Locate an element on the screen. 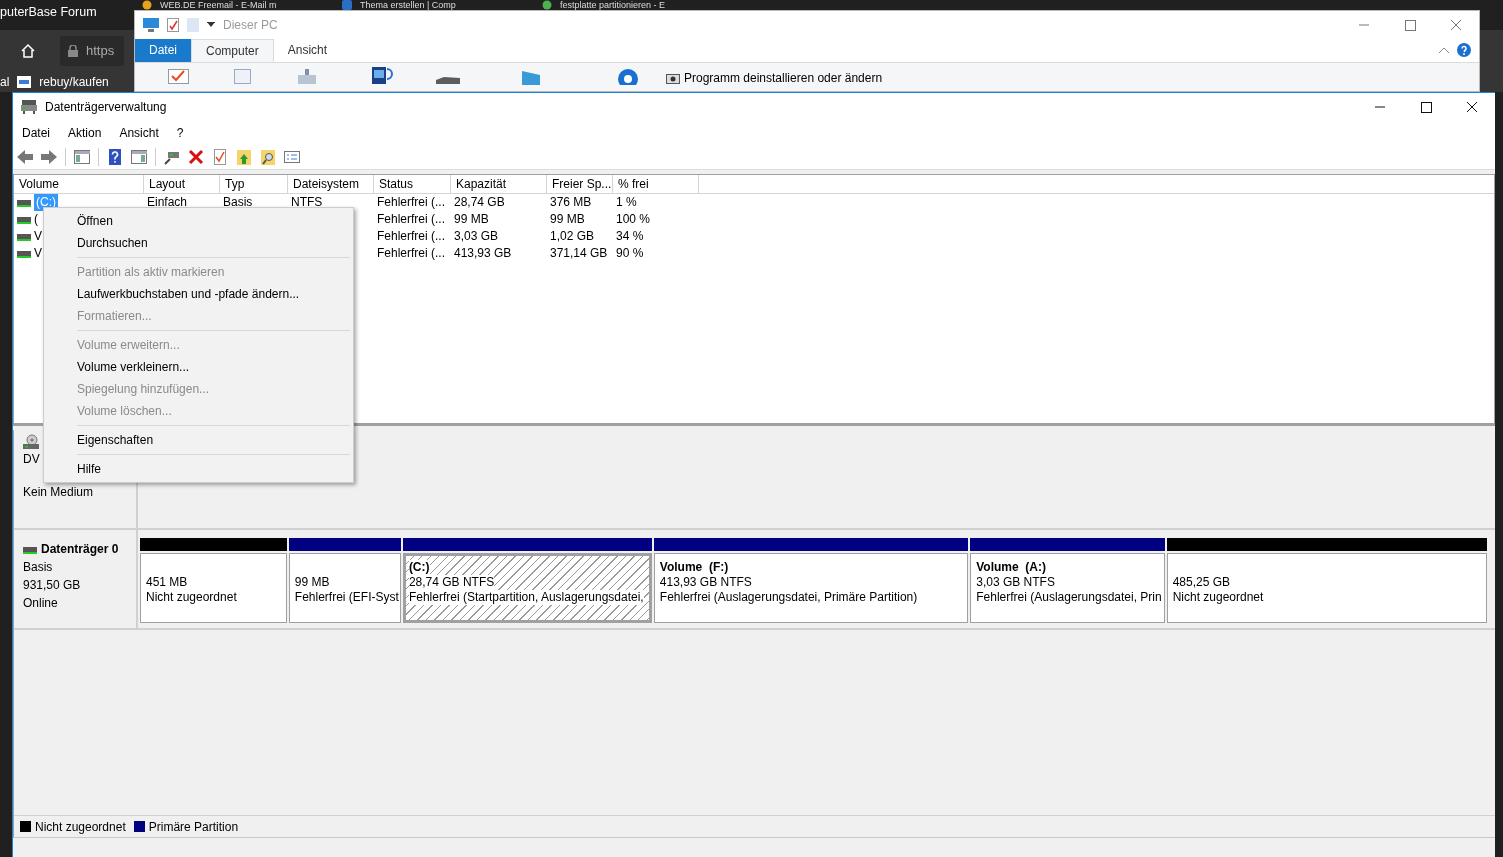 The height and width of the screenshot is (857, 1503). column-header: Volume is located at coordinates (79, 184).